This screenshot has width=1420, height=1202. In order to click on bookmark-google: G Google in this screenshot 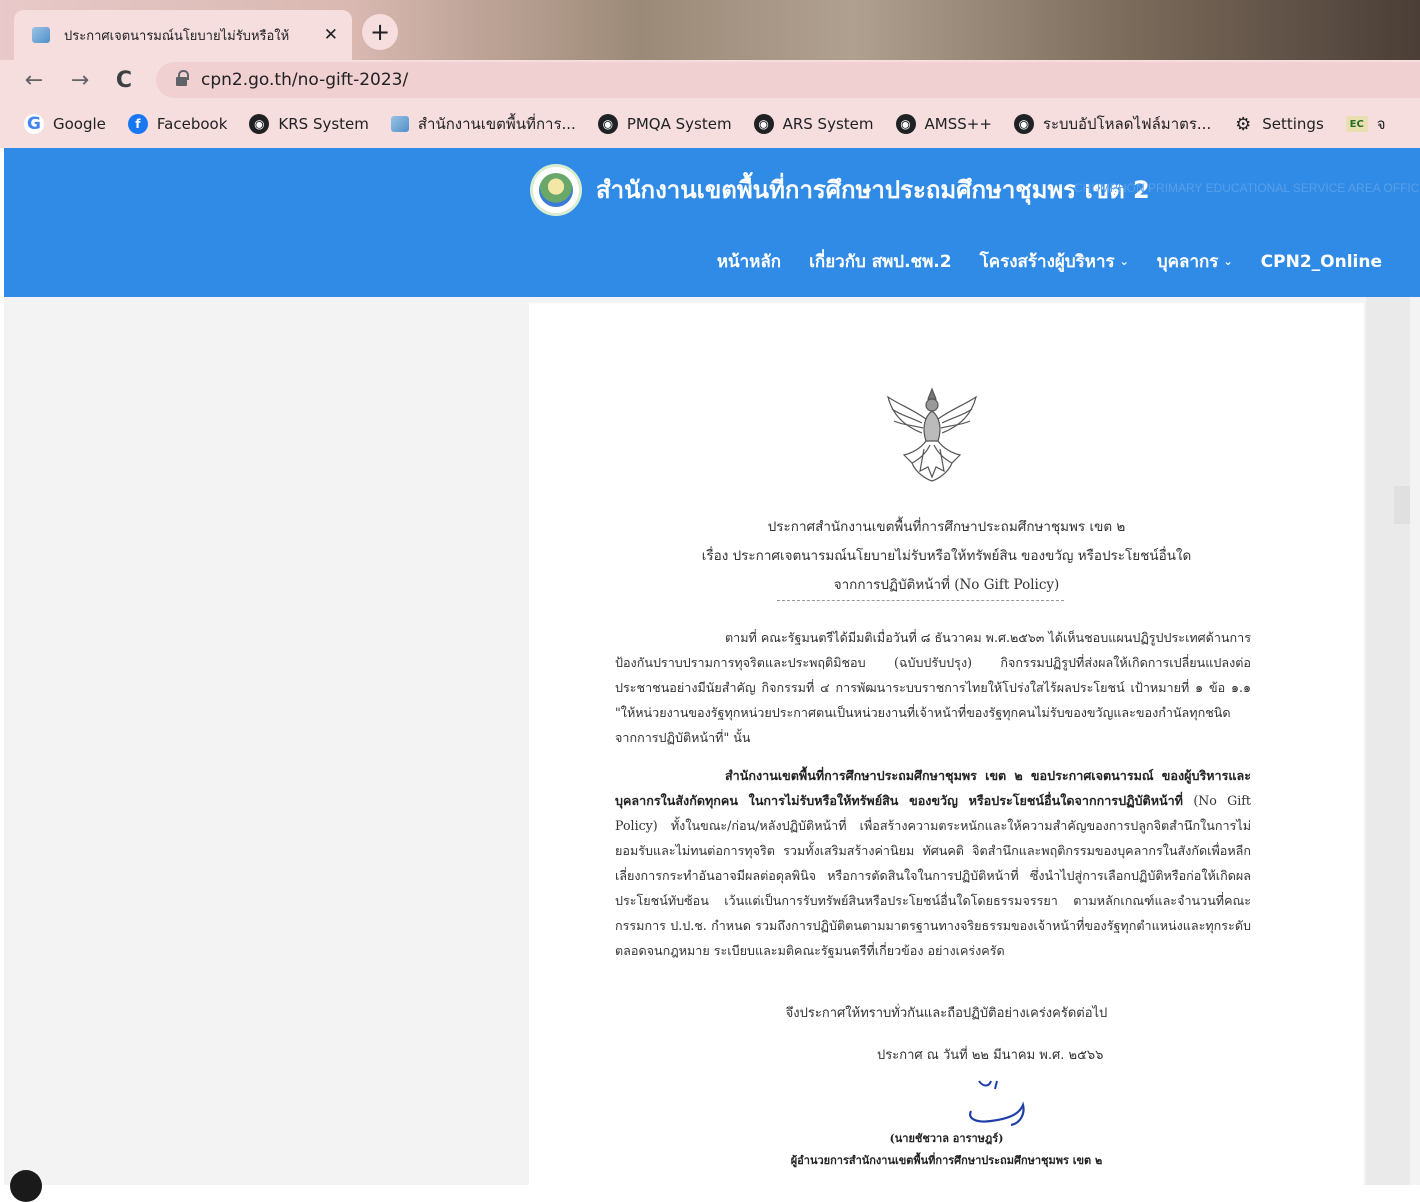, I will do `click(65, 124)`.